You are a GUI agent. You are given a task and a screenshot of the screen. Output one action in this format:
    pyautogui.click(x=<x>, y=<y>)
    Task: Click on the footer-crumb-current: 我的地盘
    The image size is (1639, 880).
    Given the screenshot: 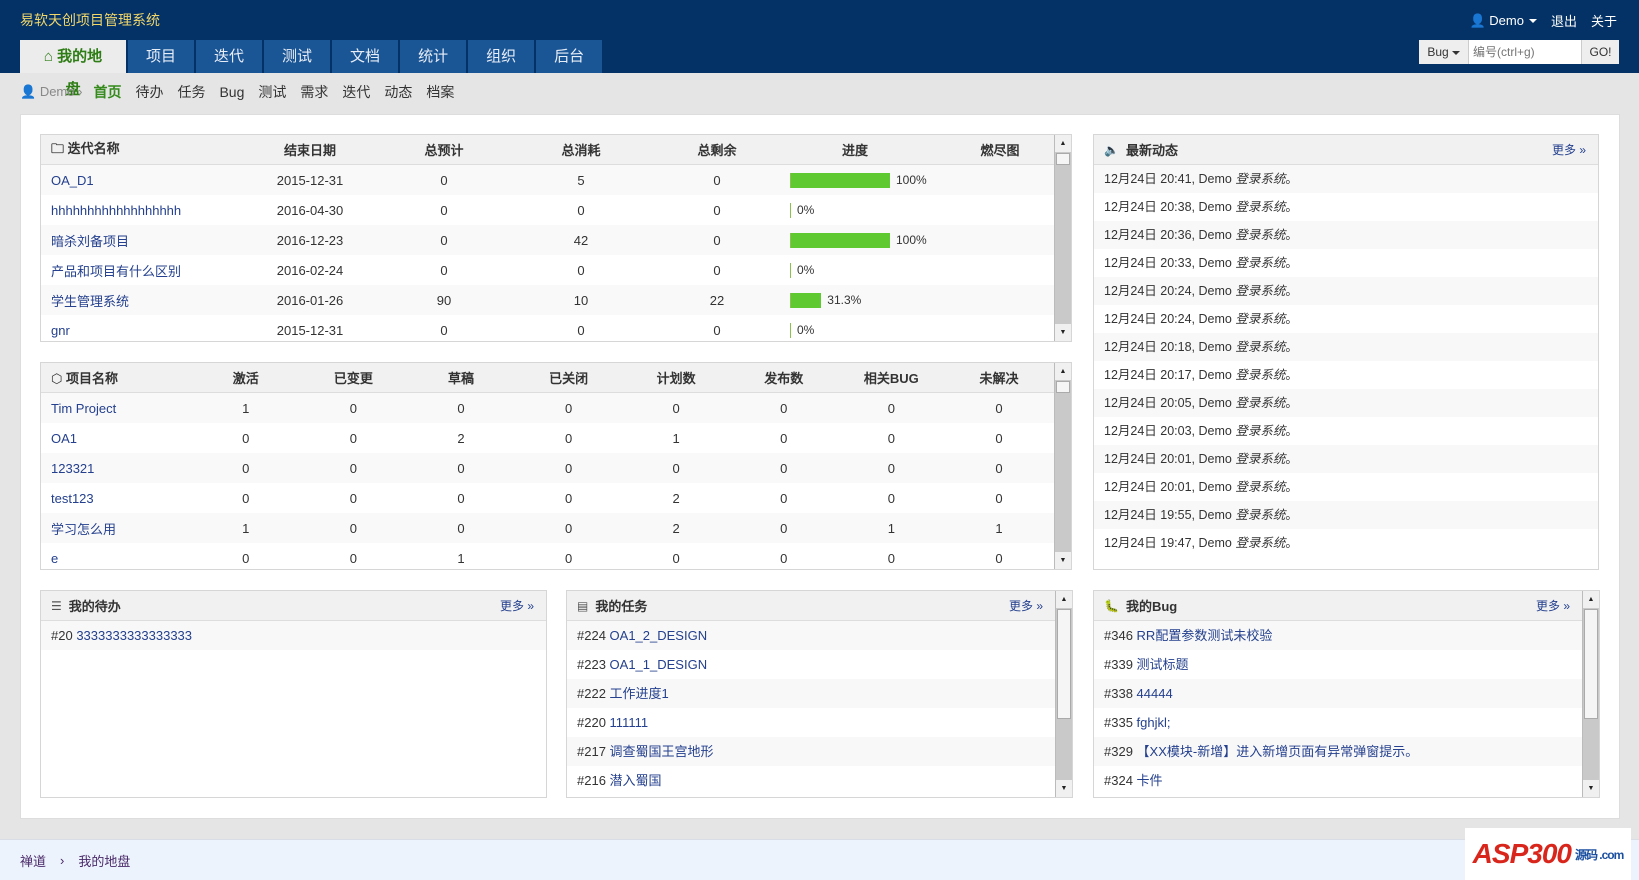 What is the action you would take?
    pyautogui.click(x=104, y=860)
    